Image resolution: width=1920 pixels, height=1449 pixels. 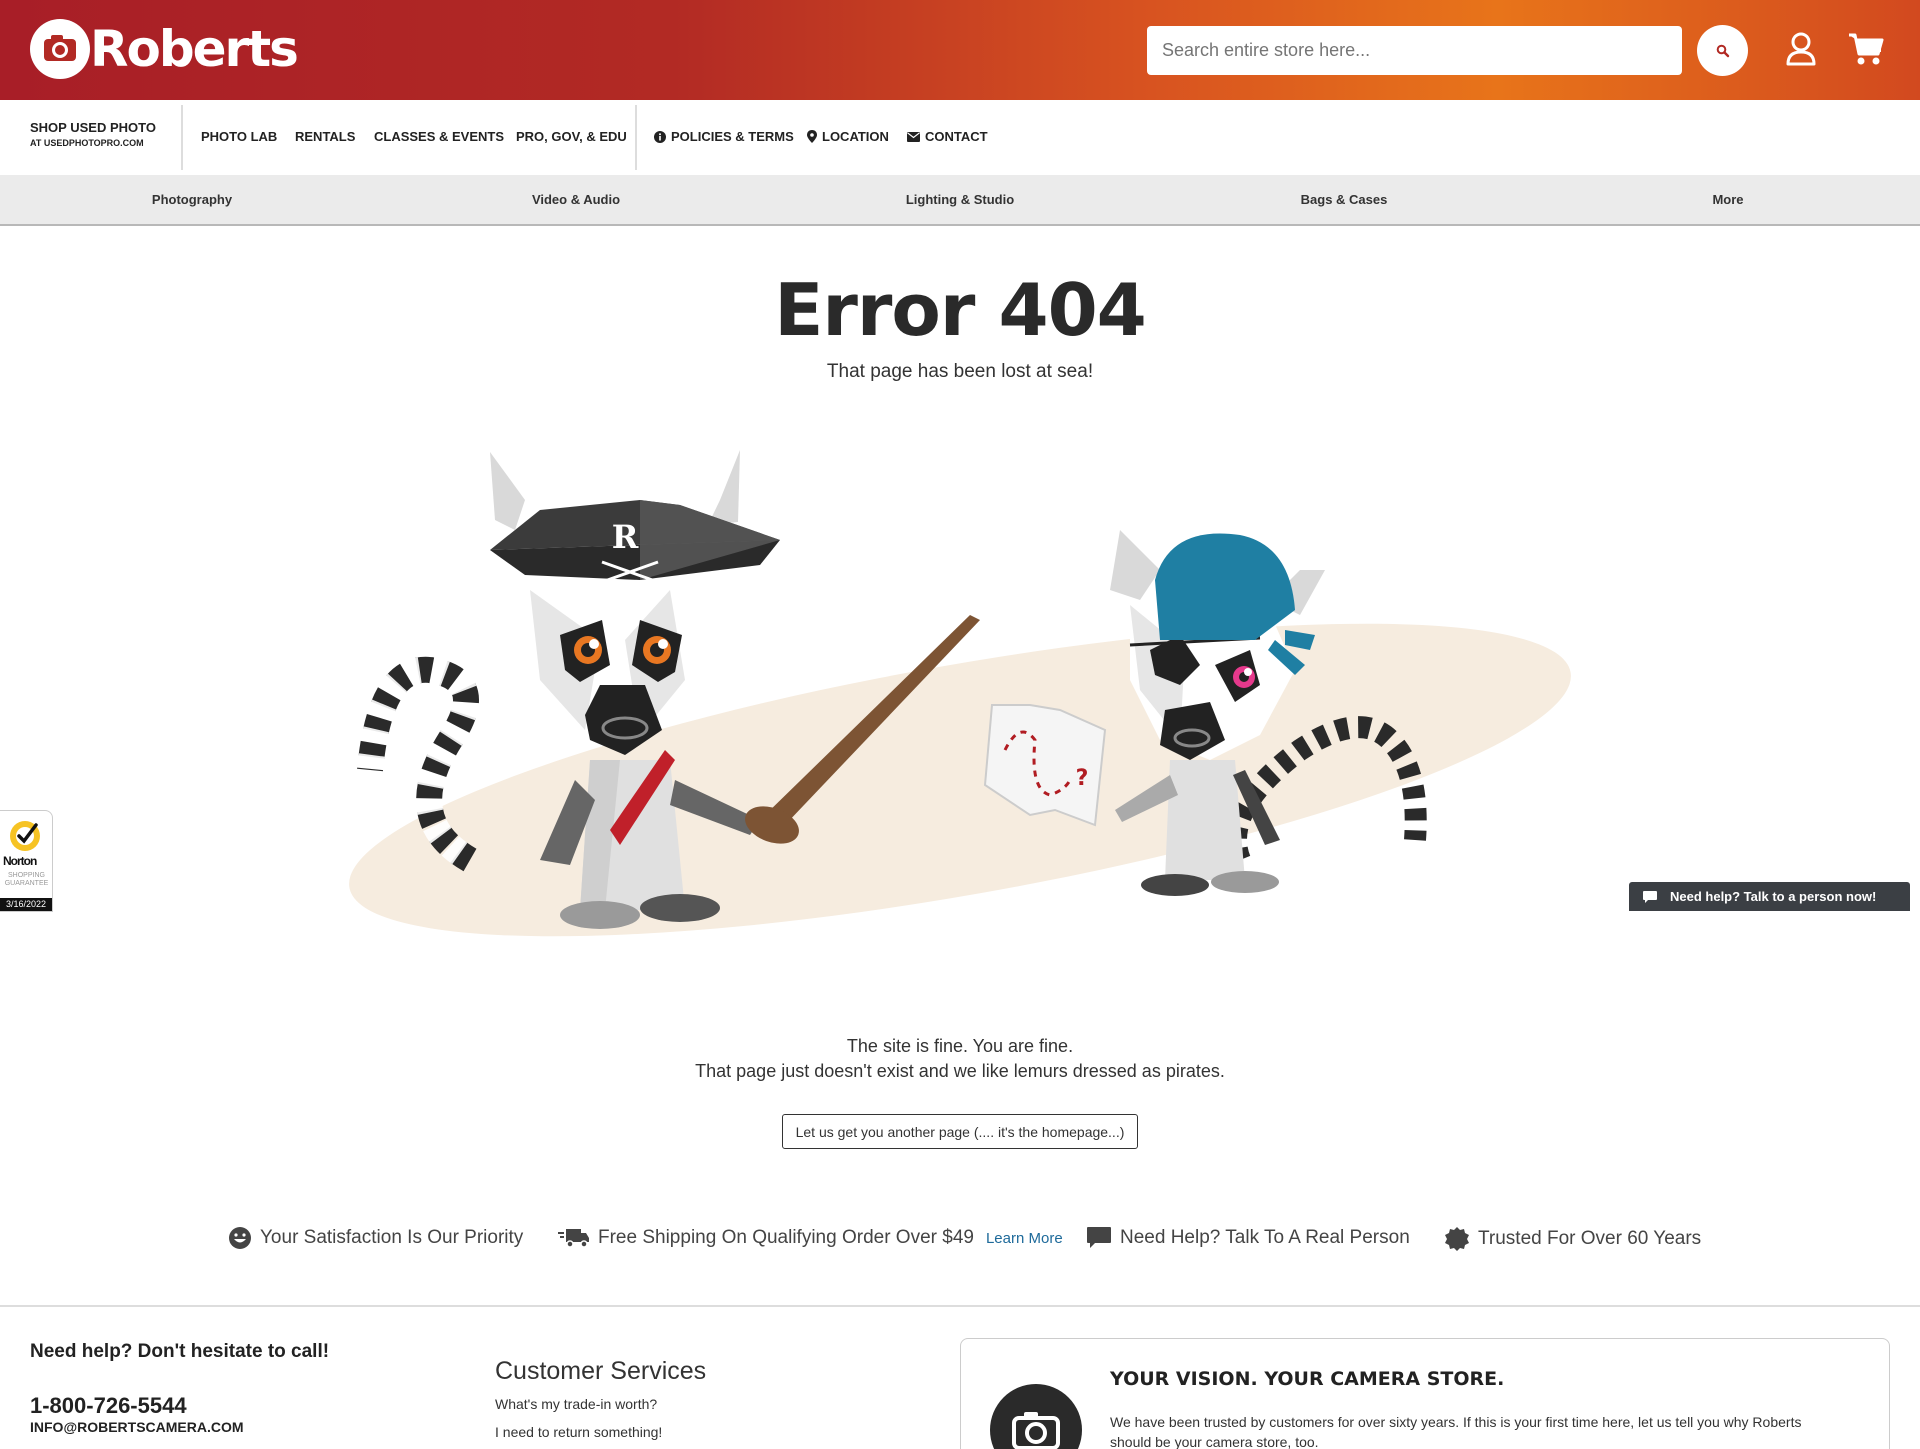 What do you see at coordinates (1801, 51) in the screenshot?
I see `account-icon` at bounding box center [1801, 51].